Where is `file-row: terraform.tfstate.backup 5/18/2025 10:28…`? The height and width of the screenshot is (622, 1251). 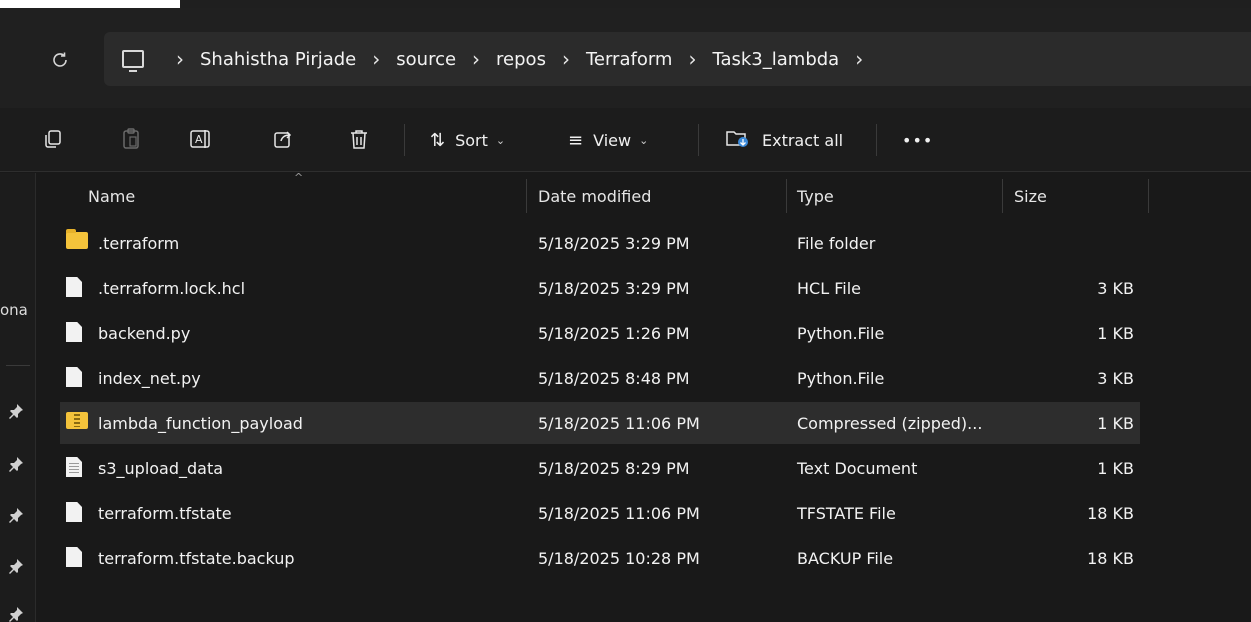 file-row: terraform.tfstate.backup 5/18/2025 10:28… is located at coordinates (600, 558).